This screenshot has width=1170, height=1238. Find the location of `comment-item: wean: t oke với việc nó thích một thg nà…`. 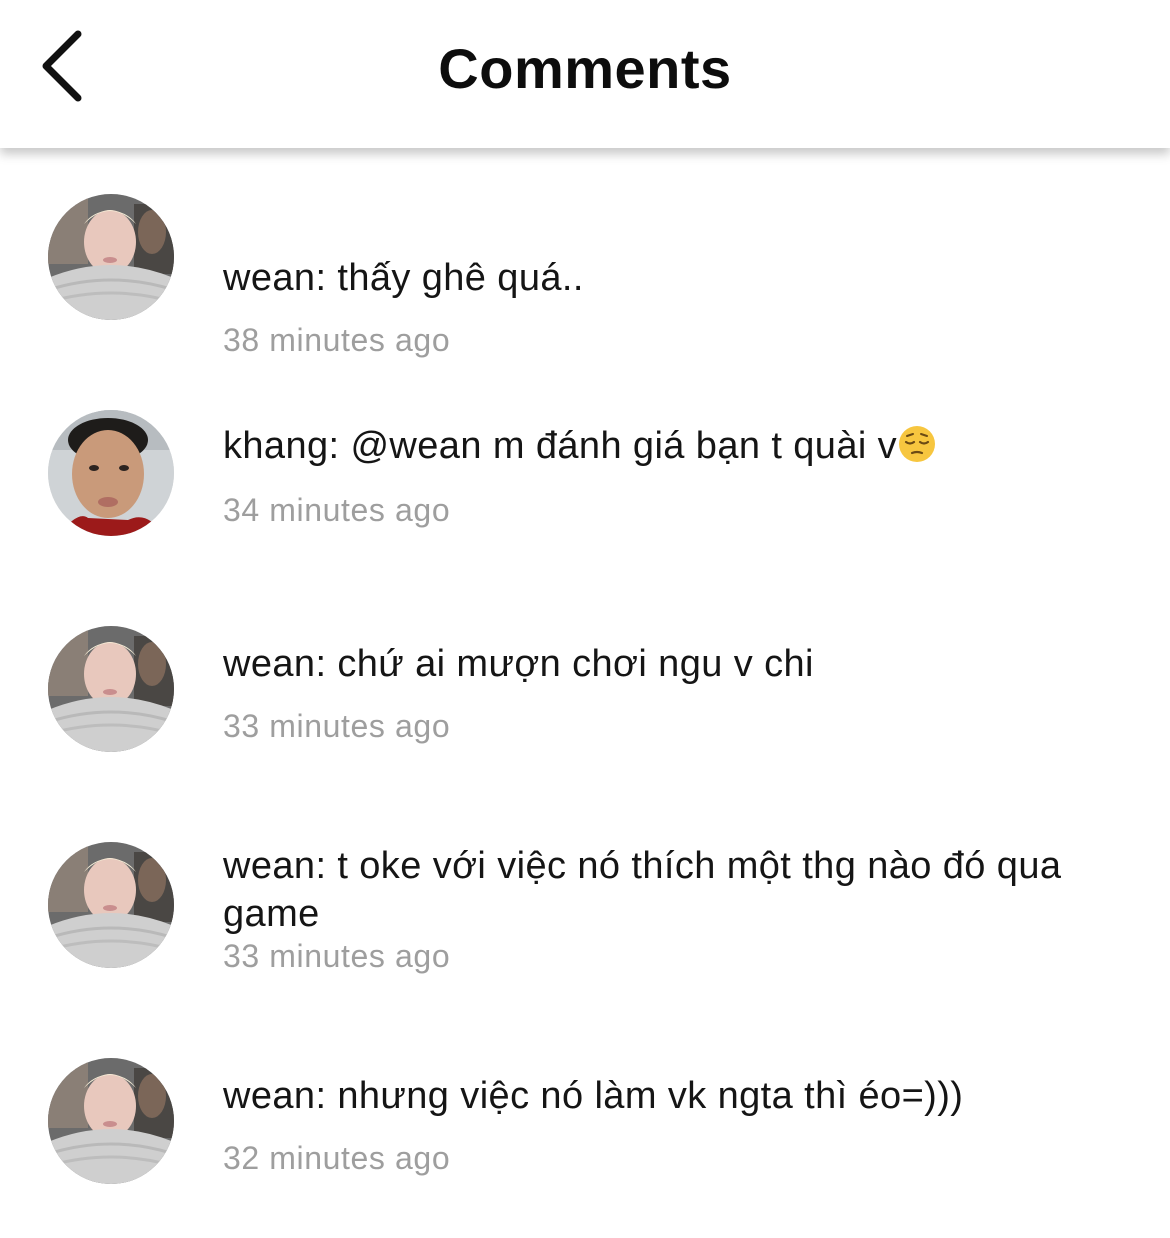

comment-item: wean: t oke với việc nó thích một thg nà… is located at coordinates (585, 932).